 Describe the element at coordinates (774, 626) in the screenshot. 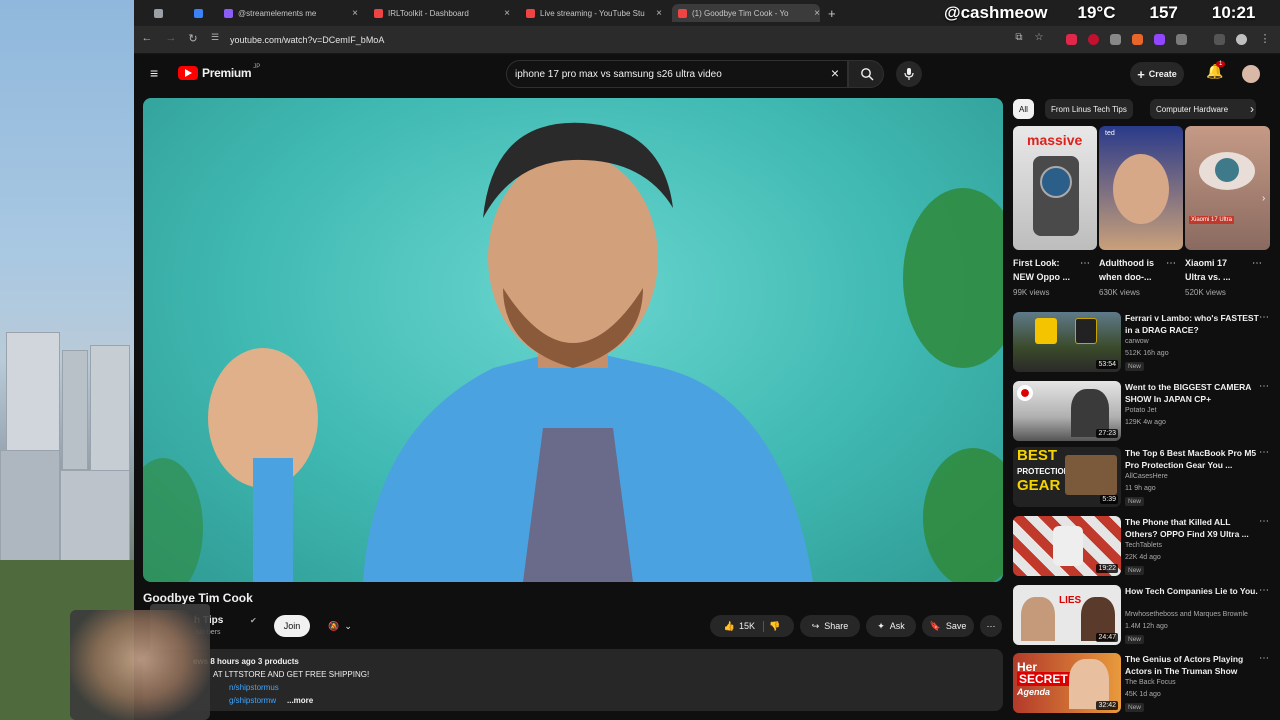

I see `dislike-button: 👎` at that location.